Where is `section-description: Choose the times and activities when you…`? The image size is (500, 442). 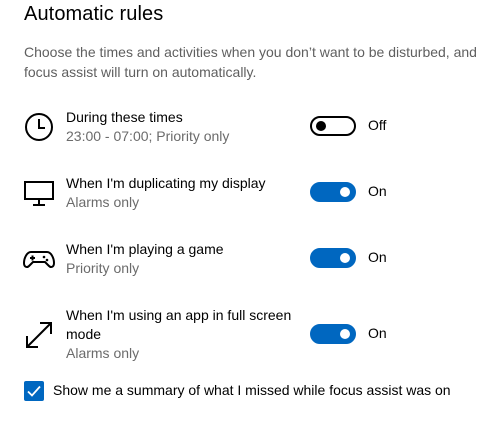 section-description: Choose the times and activities when you… is located at coordinates (250, 62).